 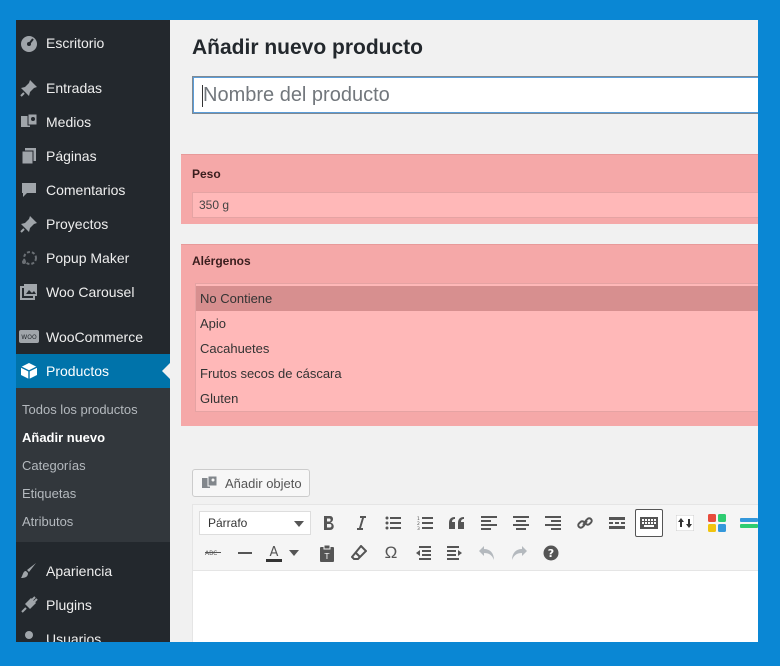 What do you see at coordinates (93, 88) in the screenshot?
I see `sidebar-item-entradas: Entradas` at bounding box center [93, 88].